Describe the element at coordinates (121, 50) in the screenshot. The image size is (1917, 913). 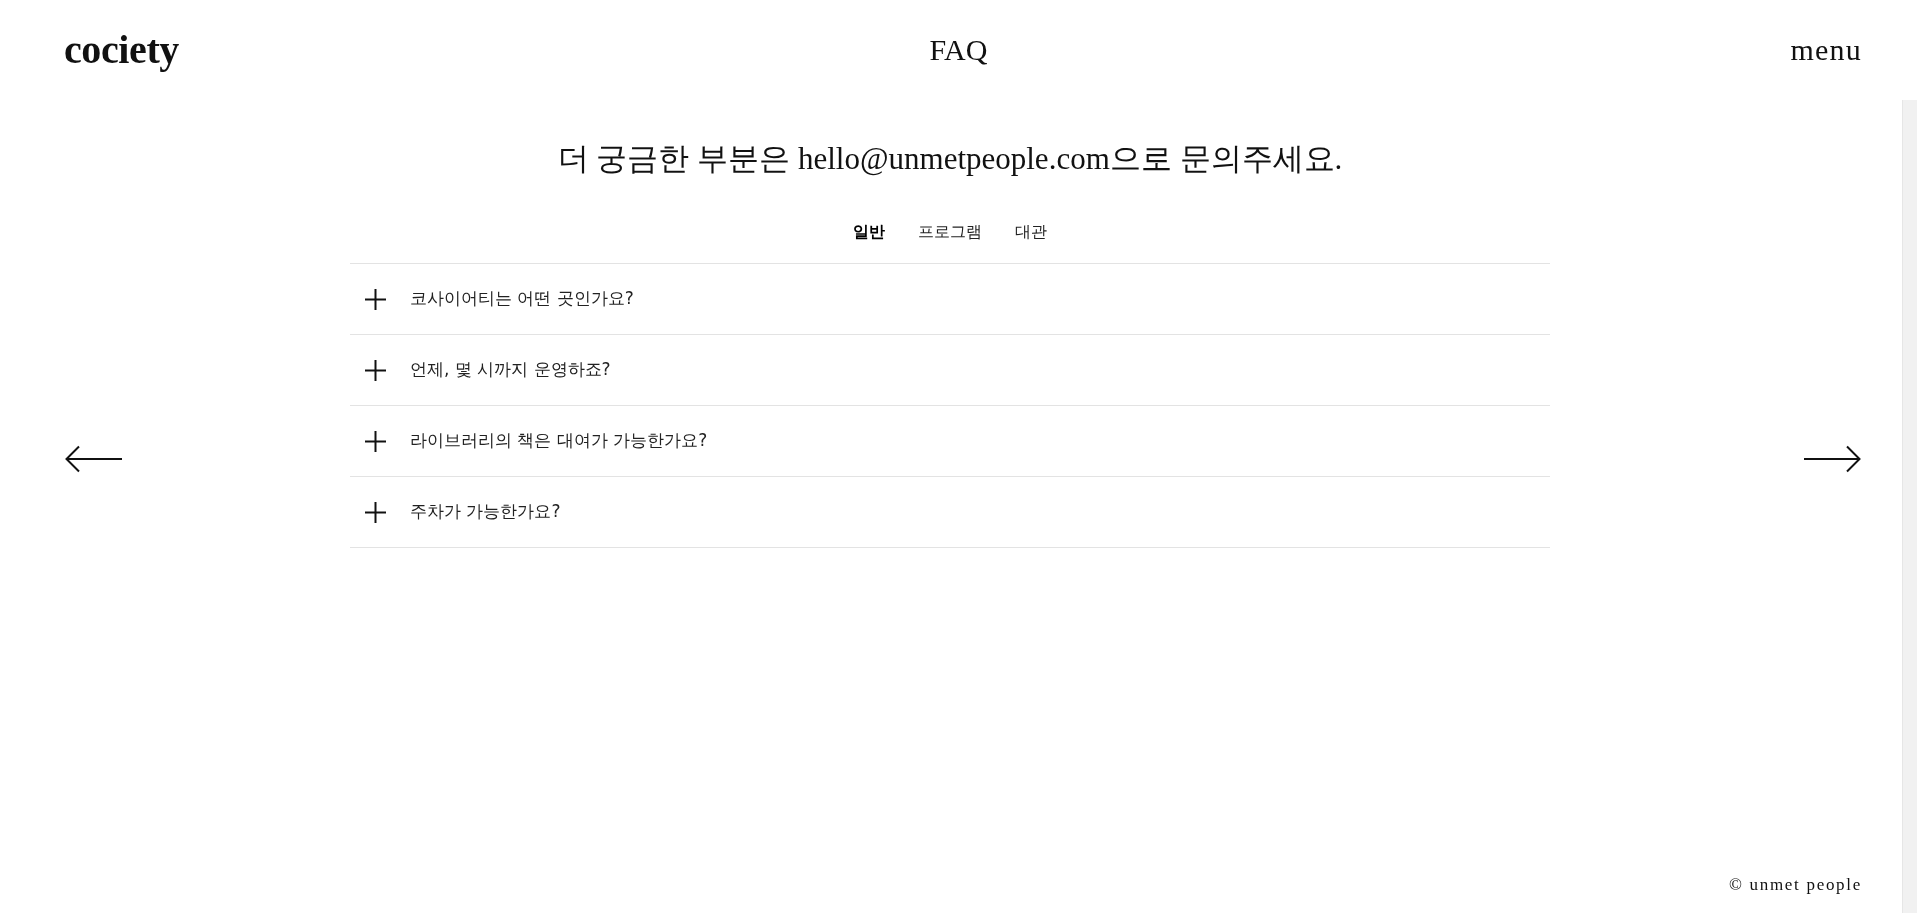
I see `logo: cociety` at that location.